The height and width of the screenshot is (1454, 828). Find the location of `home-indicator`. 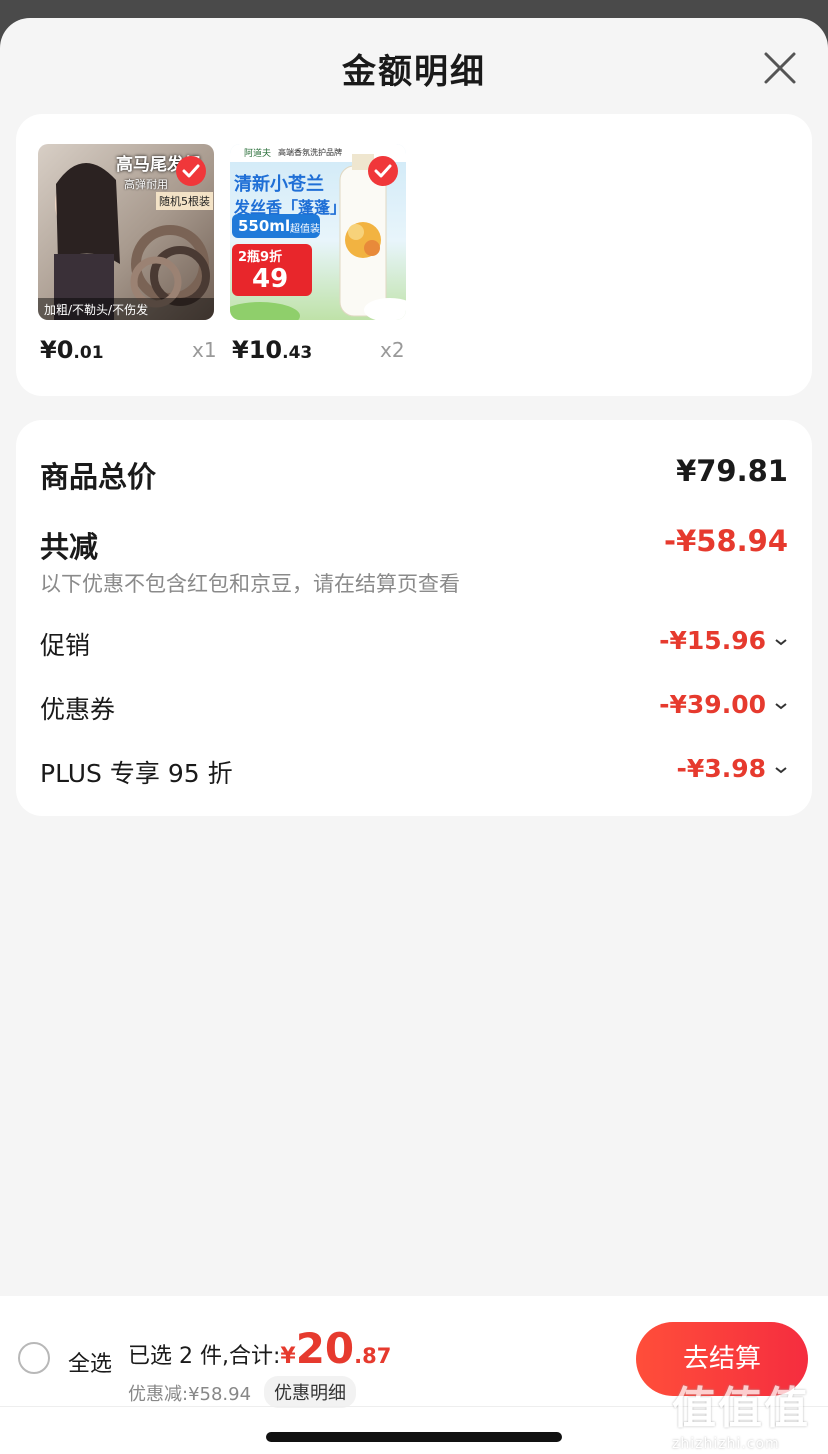

home-indicator is located at coordinates (414, 1437).